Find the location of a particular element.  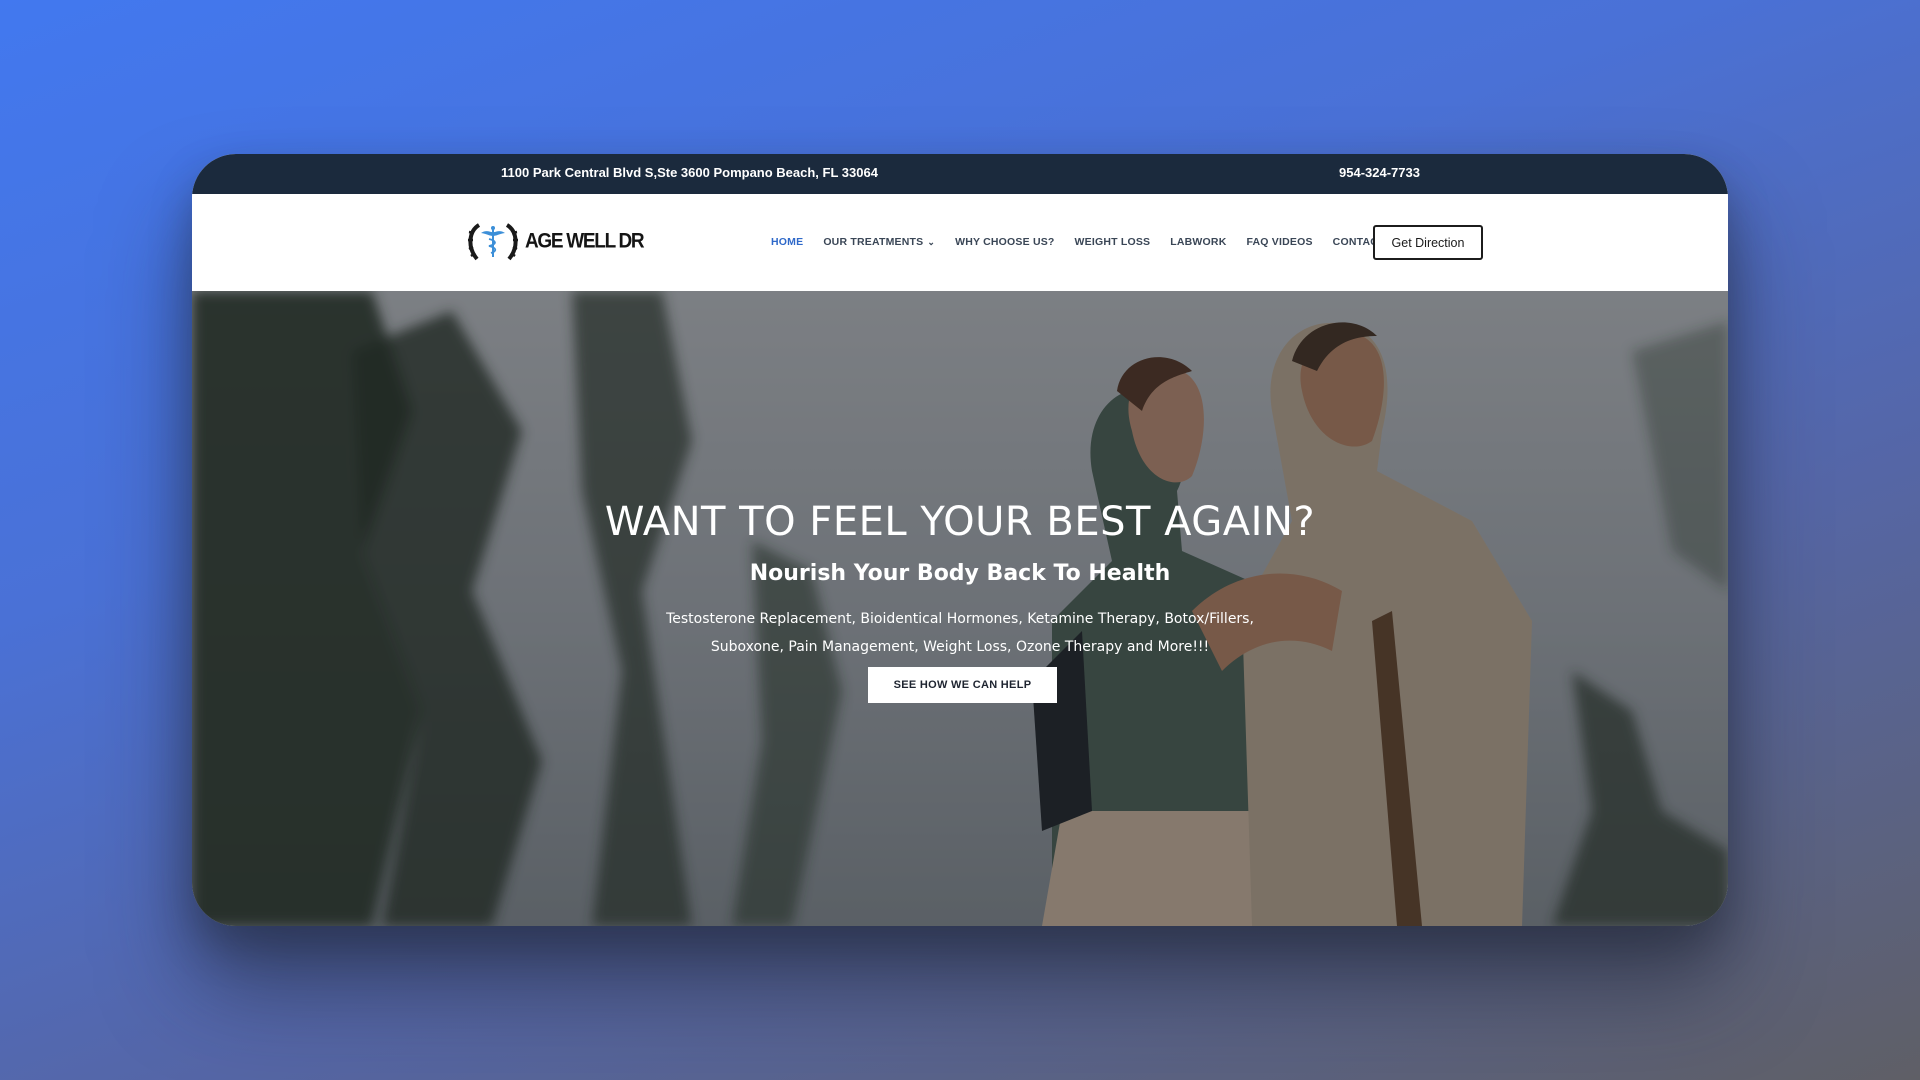

nav-faq-videos: FAQ VIDEOS is located at coordinates (1279, 242).